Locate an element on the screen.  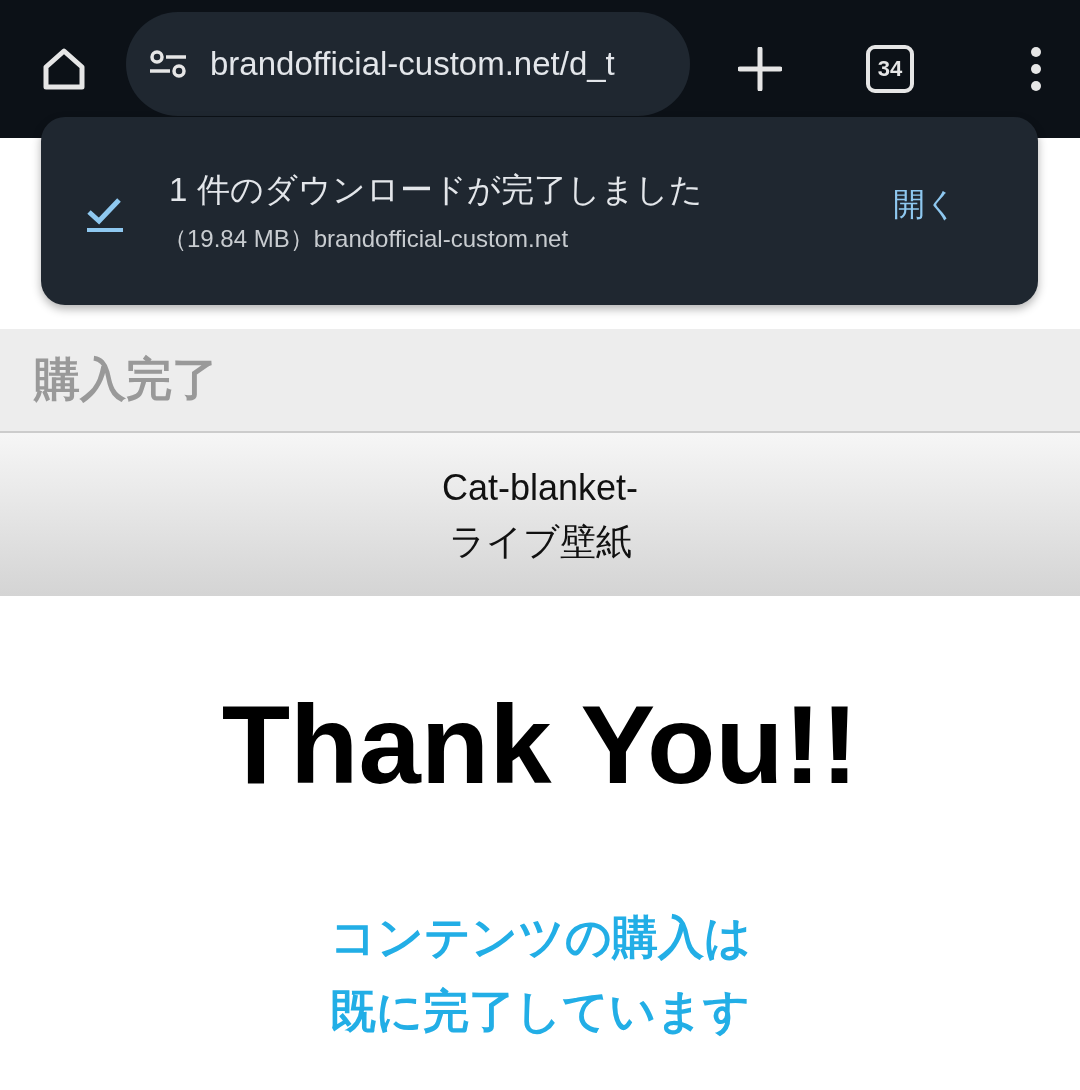
url-text: brandofficial-custom.net/d_t is located at coordinates (412, 64).